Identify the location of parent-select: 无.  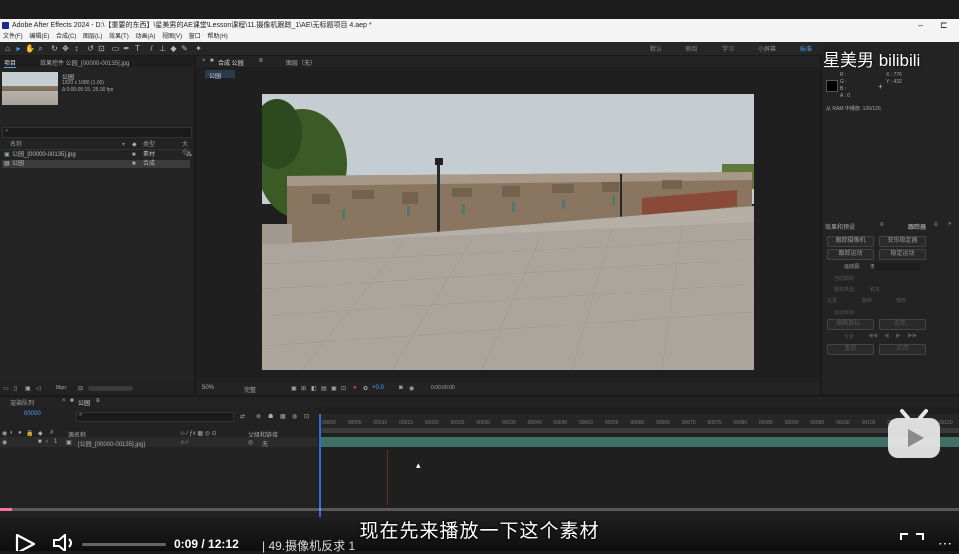
(265, 443).